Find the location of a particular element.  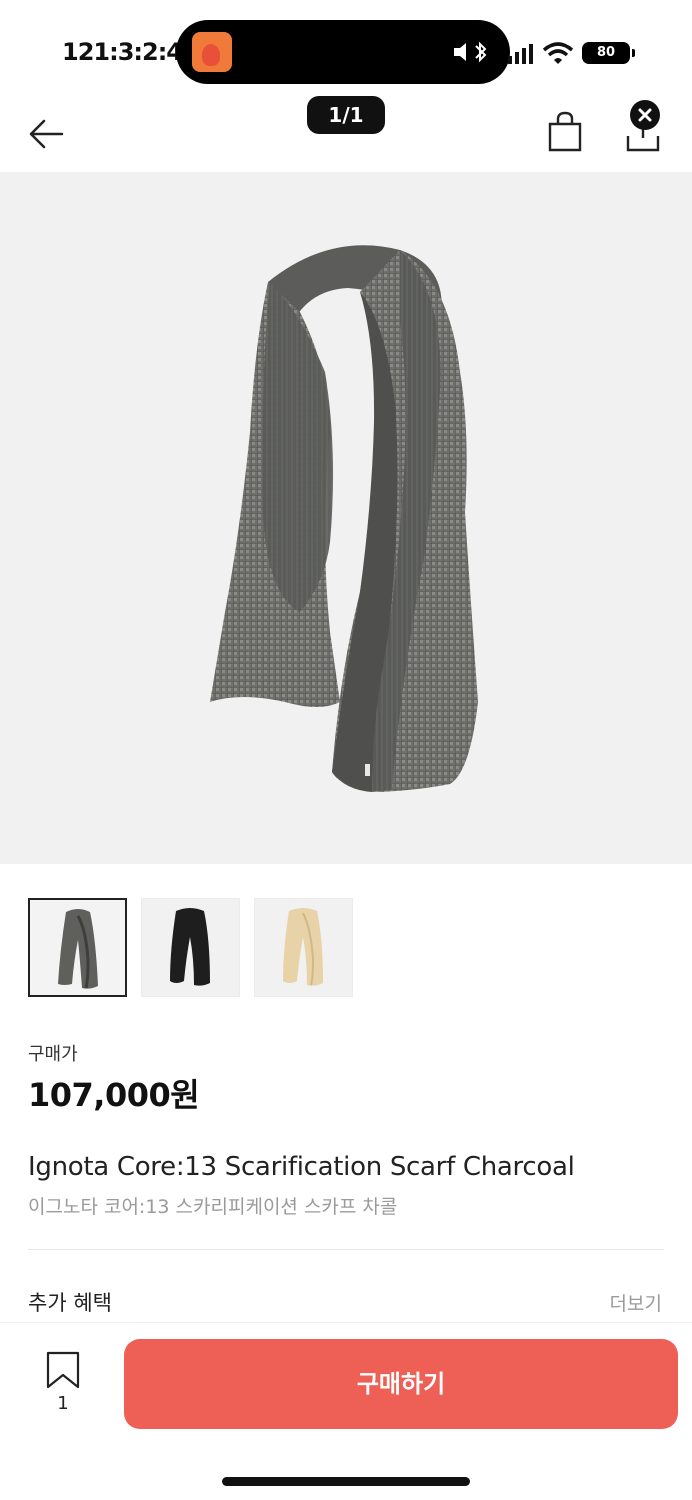

dynamic-island is located at coordinates (343, 52).